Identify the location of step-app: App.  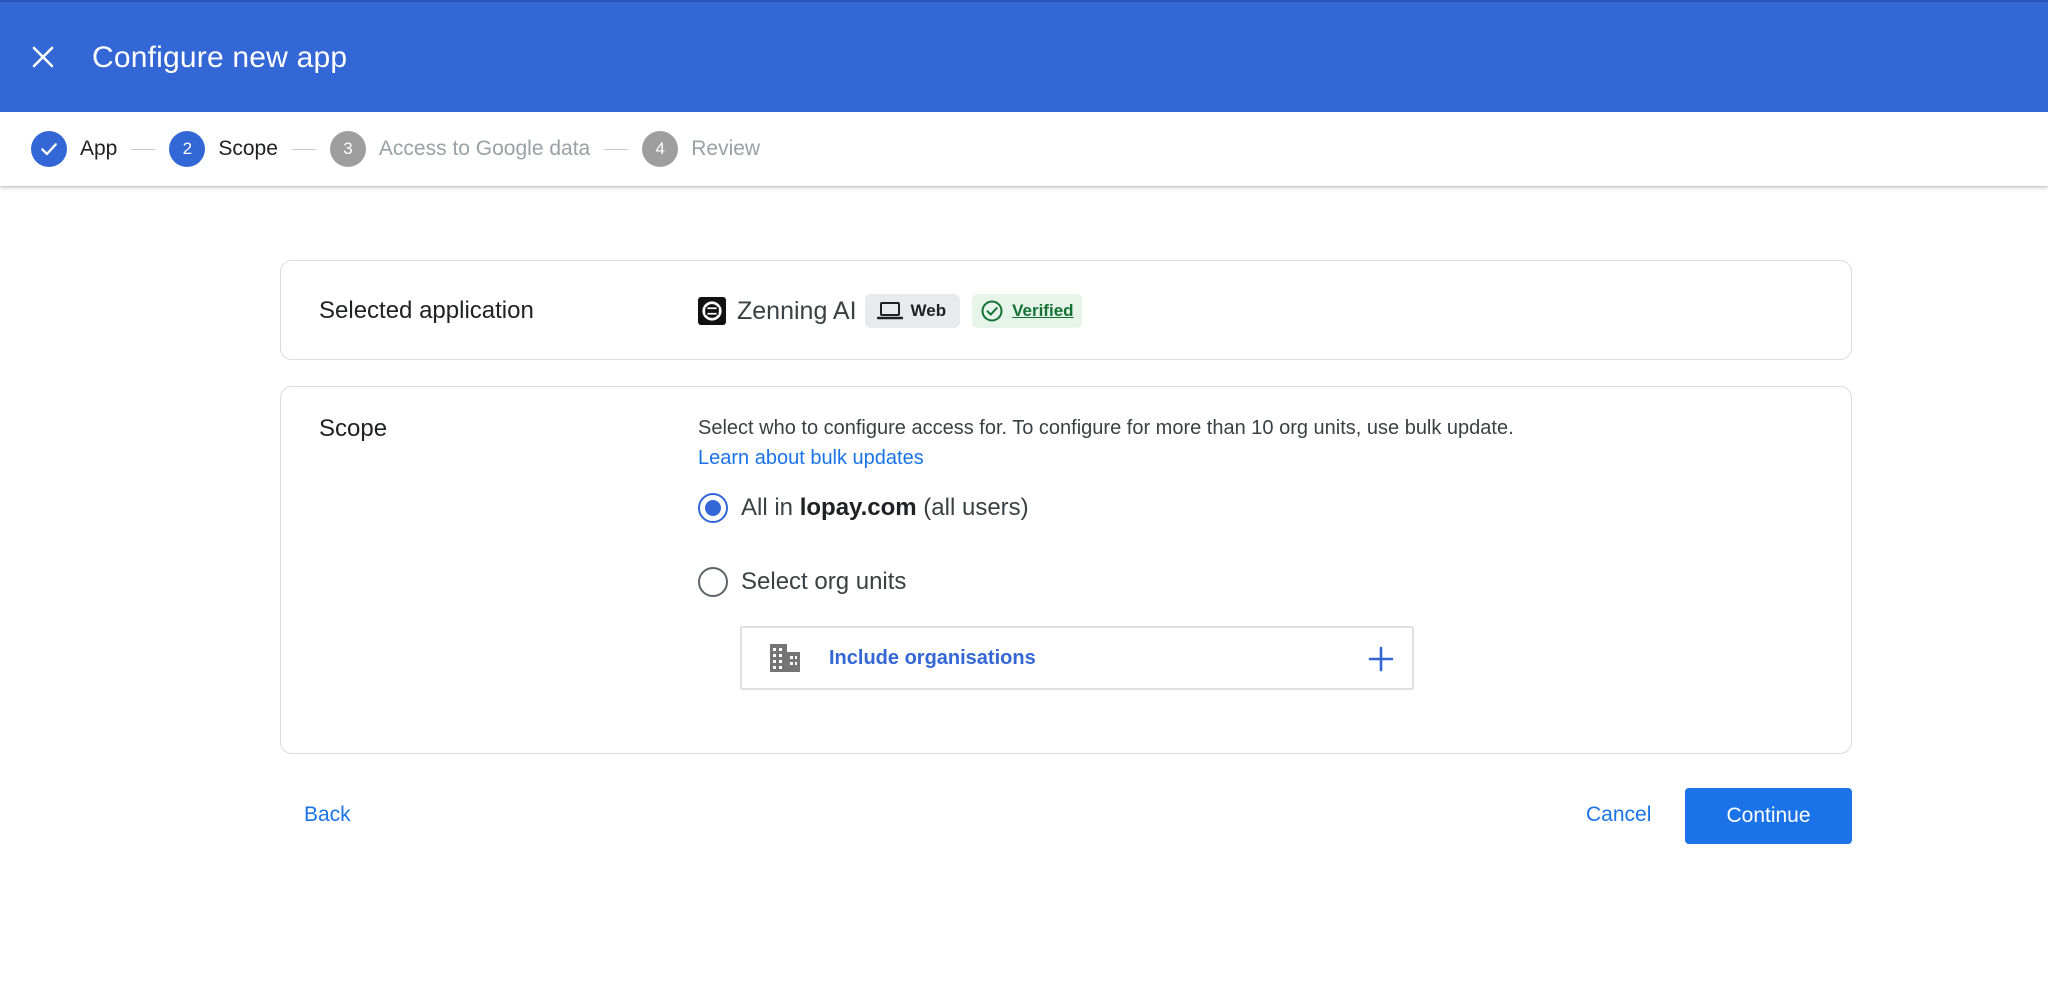
(74, 149).